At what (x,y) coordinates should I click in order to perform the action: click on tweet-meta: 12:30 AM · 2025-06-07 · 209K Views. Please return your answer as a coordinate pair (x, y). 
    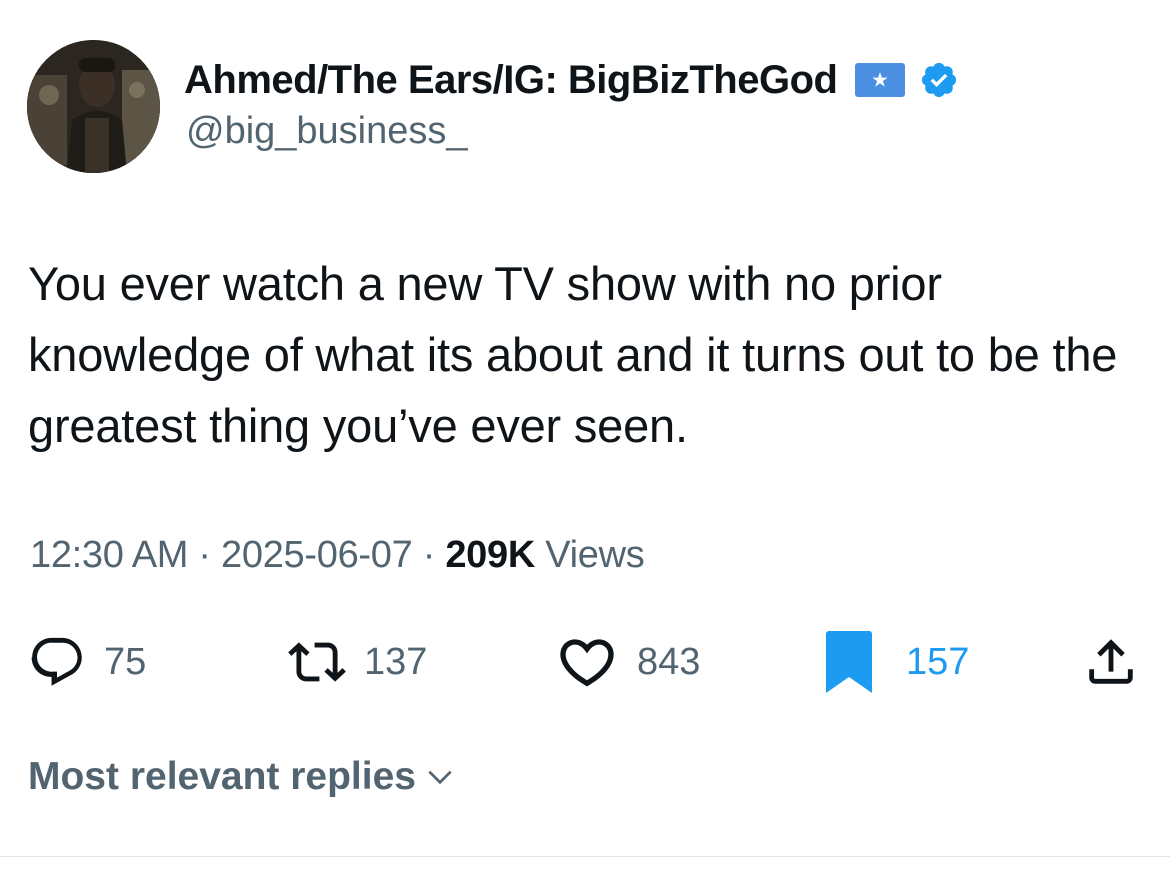
    Looking at the image, I should click on (337, 555).